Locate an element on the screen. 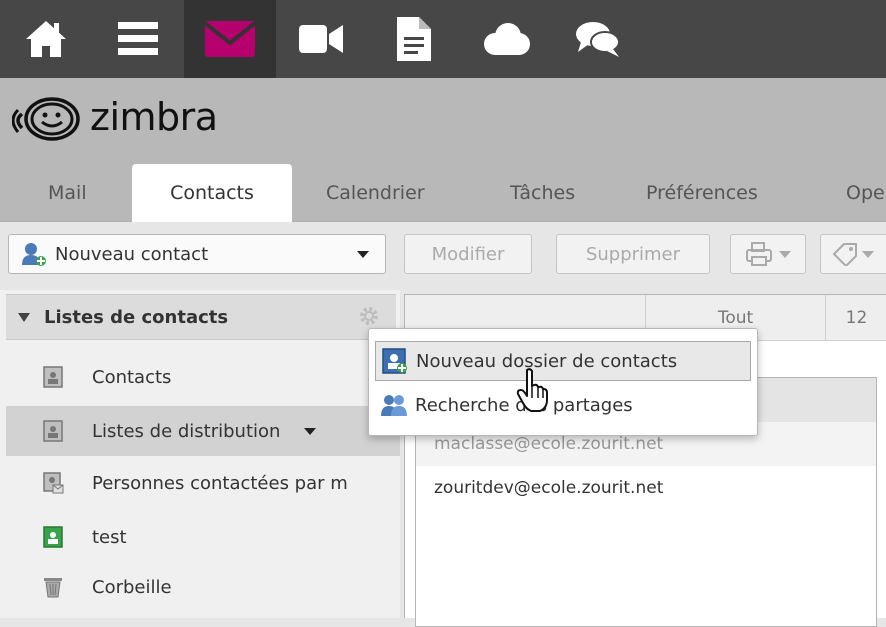  toolbar: Nouveau contact Modifier Supprimer is located at coordinates (443, 256).